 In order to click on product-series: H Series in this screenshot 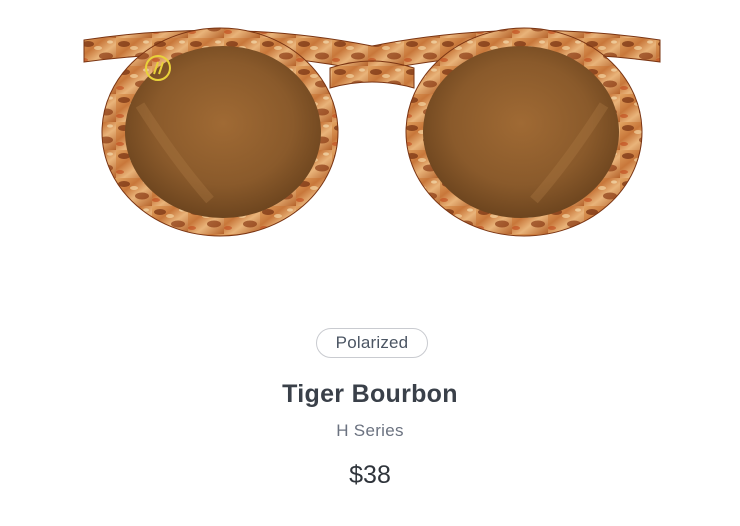, I will do `click(370, 430)`.